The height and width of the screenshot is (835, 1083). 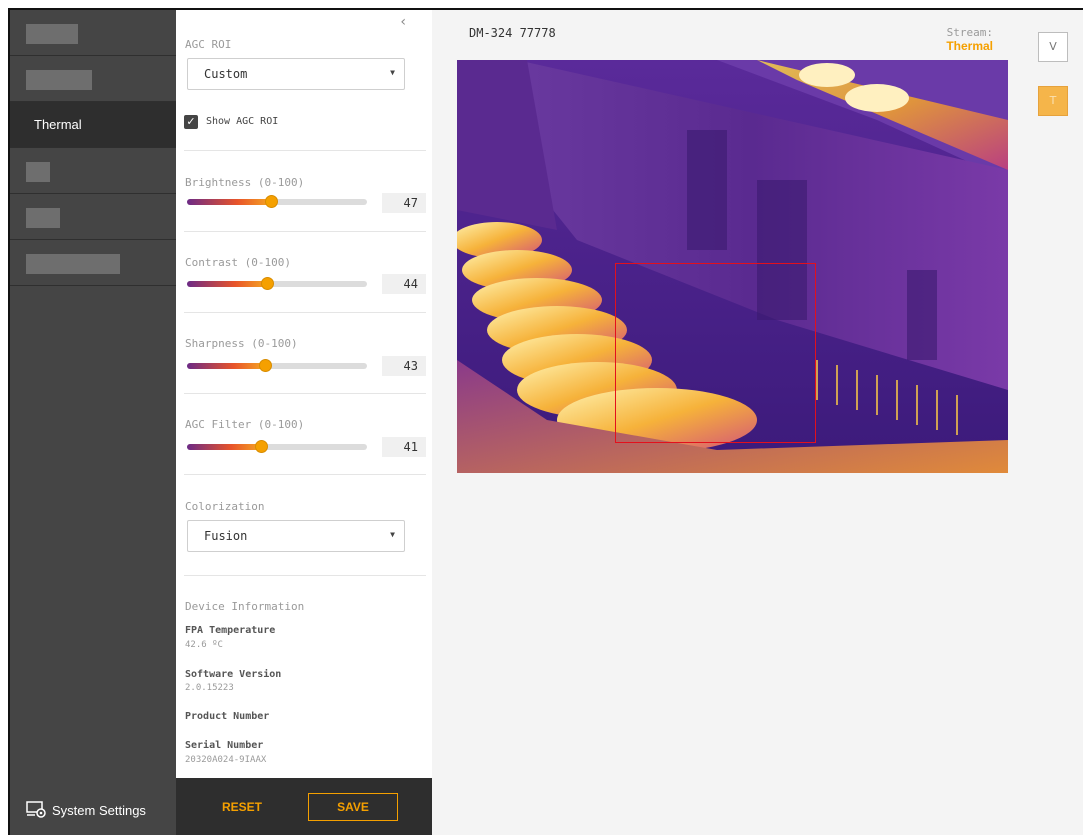 What do you see at coordinates (224, 745) in the screenshot?
I see `serial-number-label: Serial Number` at bounding box center [224, 745].